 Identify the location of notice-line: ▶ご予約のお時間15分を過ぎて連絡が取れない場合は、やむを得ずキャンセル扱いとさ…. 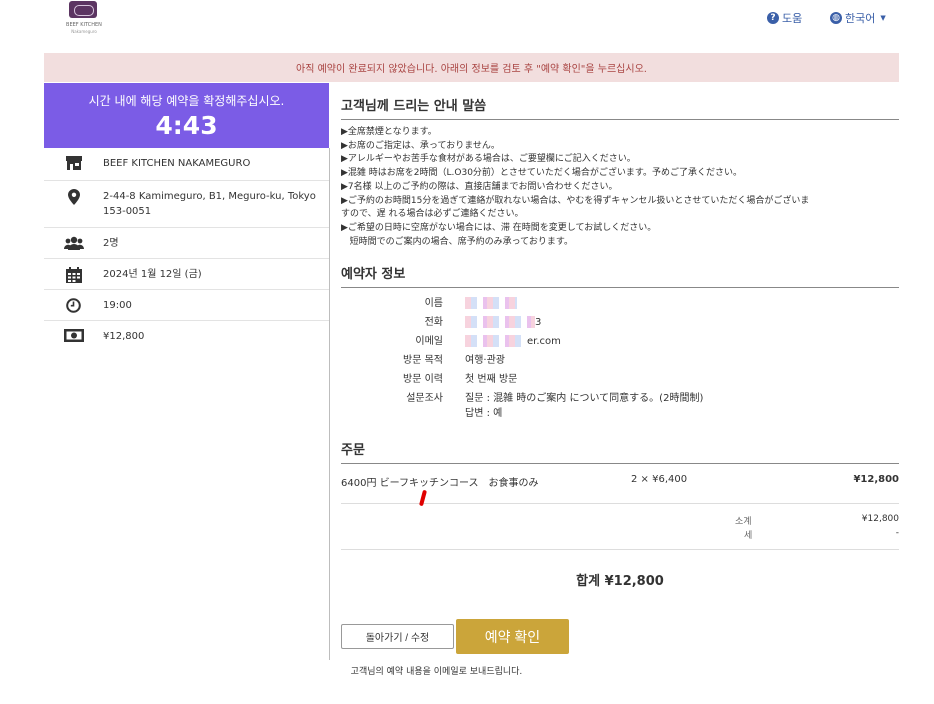
(575, 200).